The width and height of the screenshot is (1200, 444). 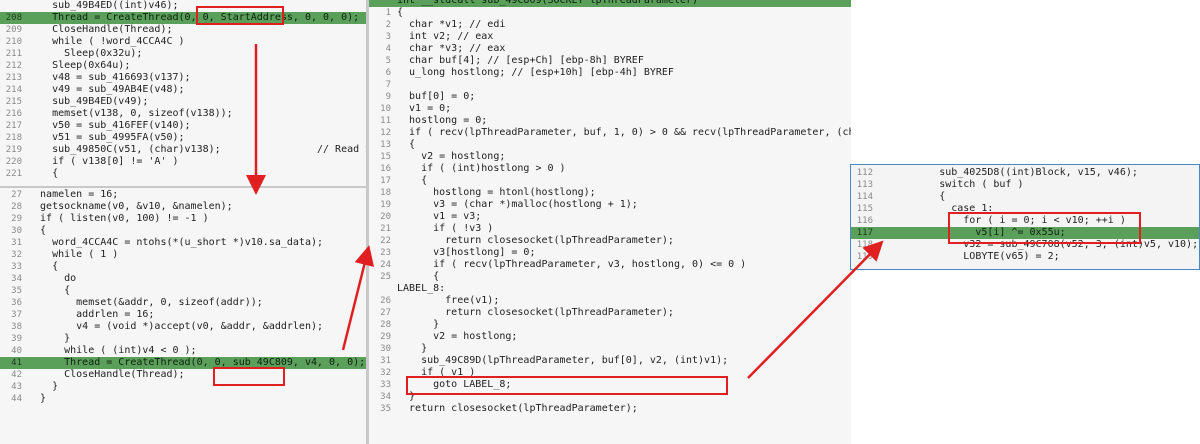 I want to click on arrow-to-sub-49c809, so click(x=358, y=298).